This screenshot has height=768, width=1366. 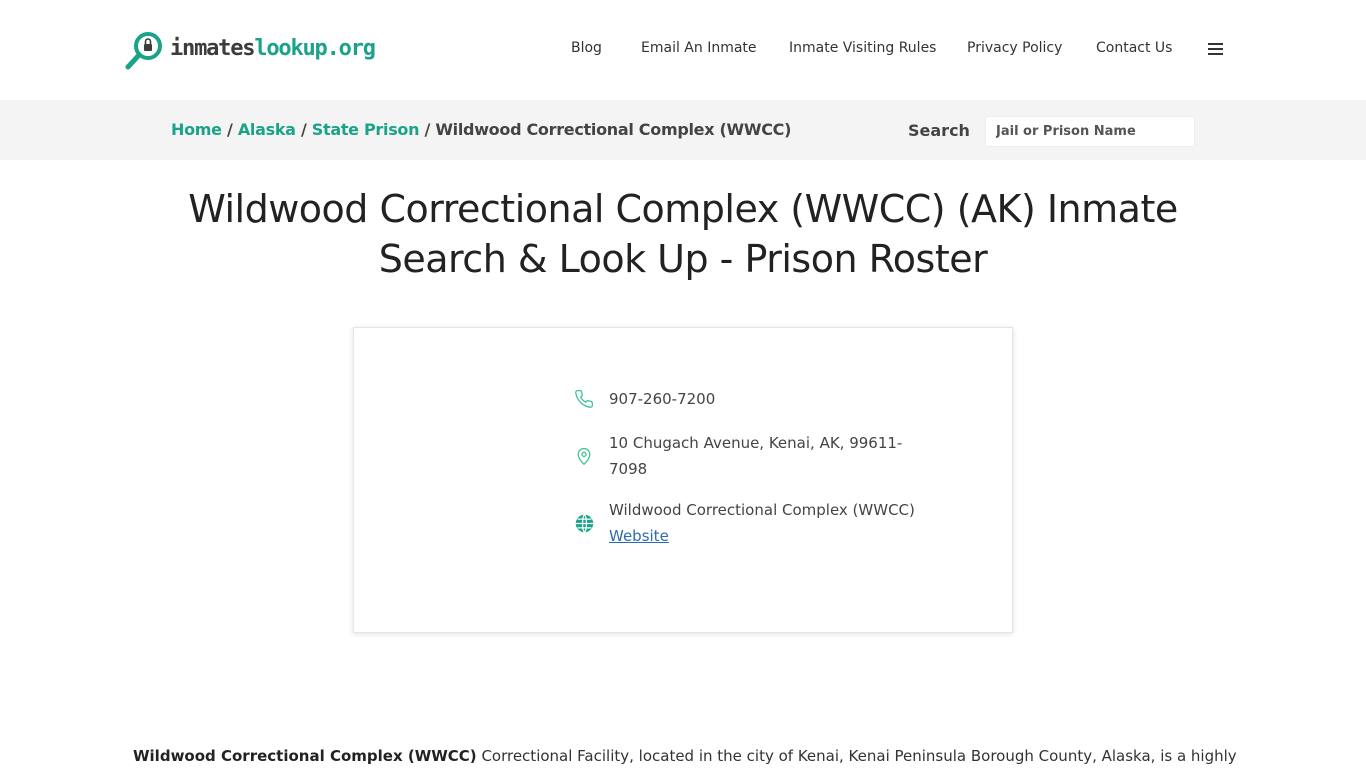 I want to click on breadcrumb-alaska: Alaska, so click(x=267, y=129).